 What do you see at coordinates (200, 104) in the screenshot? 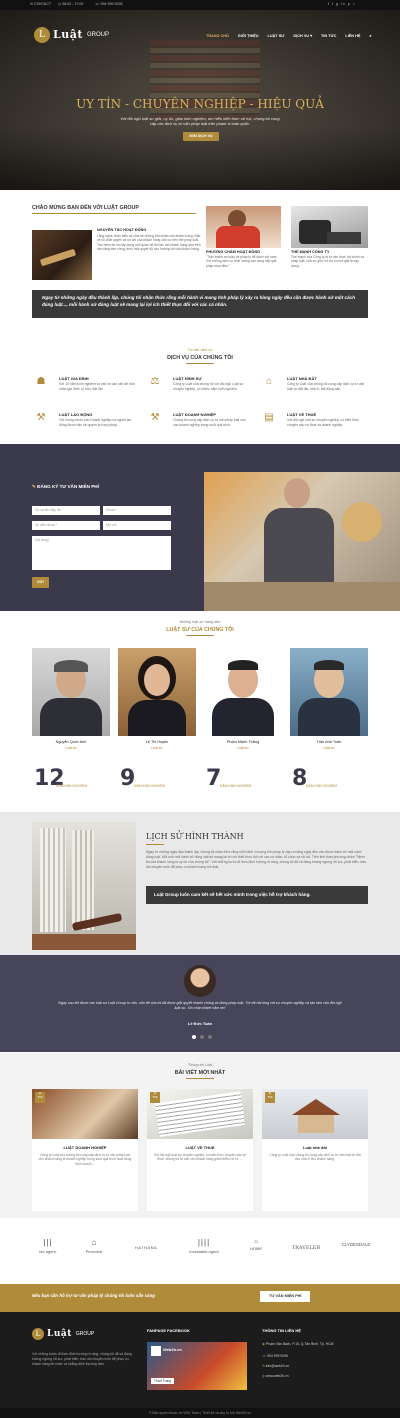
I see `hero-title: UY TÍN - CHUYÊN NGHIỆP - HIỆU QUẢ` at bounding box center [200, 104].